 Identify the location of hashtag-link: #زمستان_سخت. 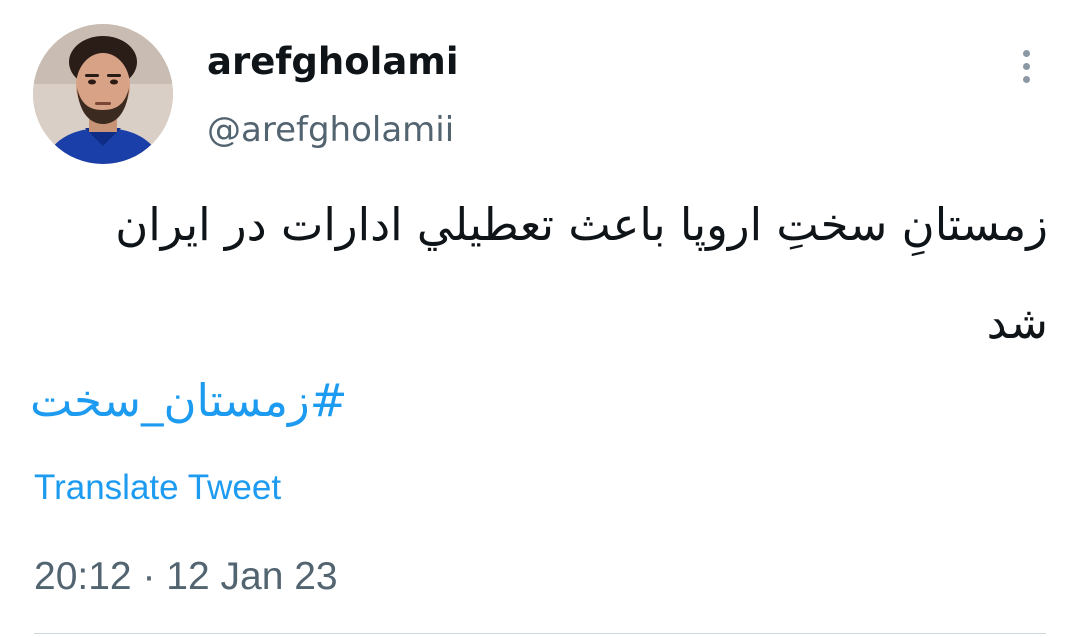
(230, 401).